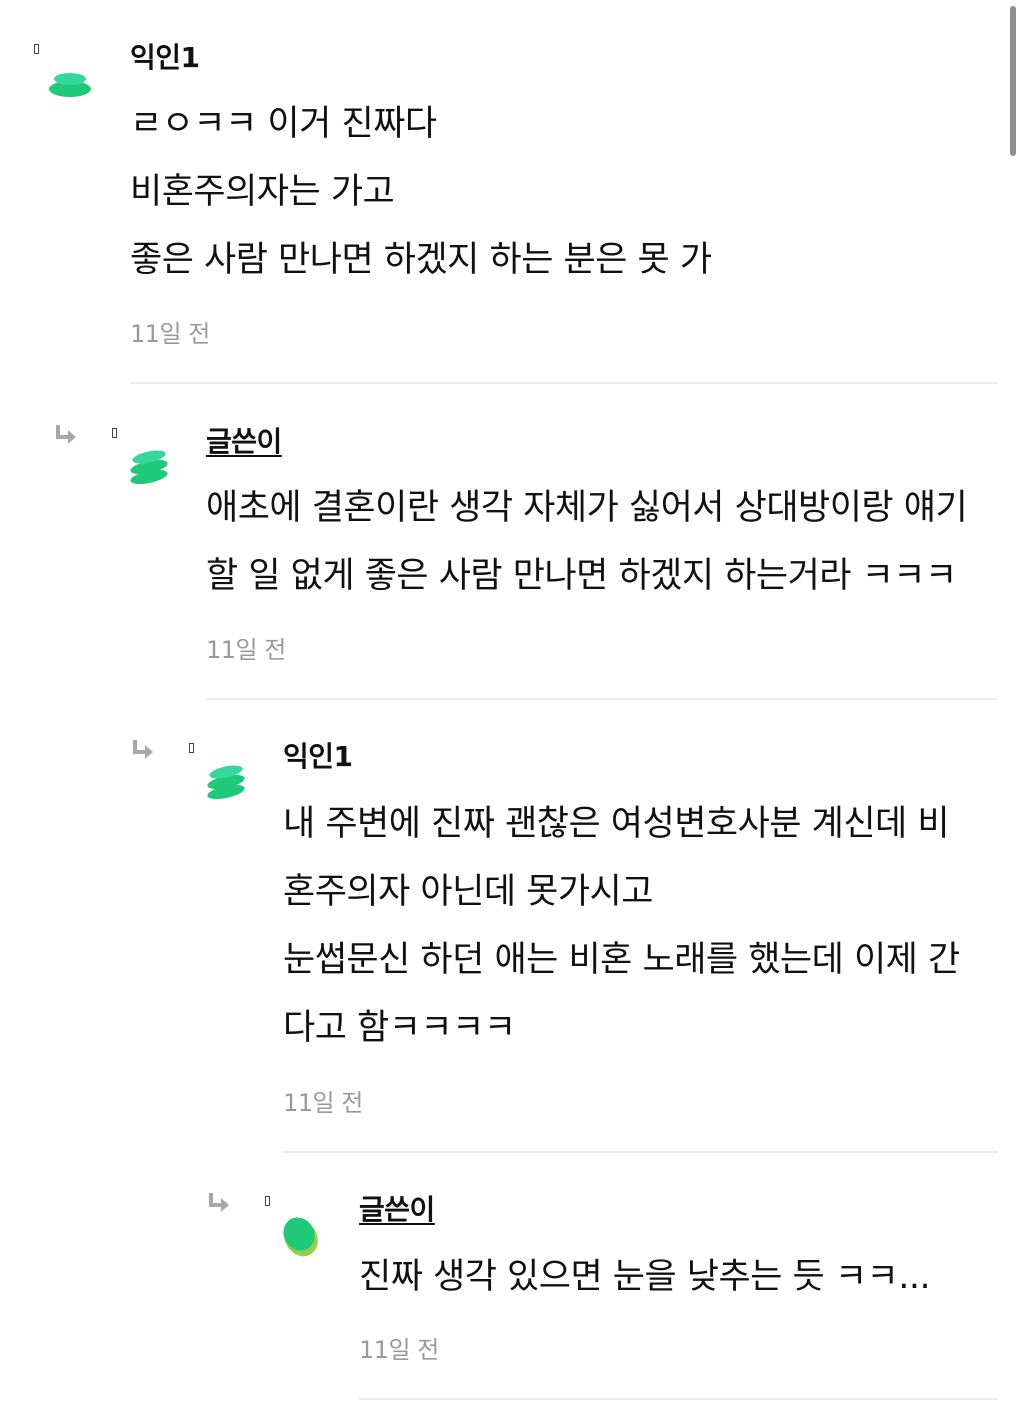 This screenshot has width=1024, height=1404. What do you see at coordinates (616, 824) in the screenshot?
I see `comment-line: 내 주변에 진짜 괜찮은 여성변호사분 계신데 비` at bounding box center [616, 824].